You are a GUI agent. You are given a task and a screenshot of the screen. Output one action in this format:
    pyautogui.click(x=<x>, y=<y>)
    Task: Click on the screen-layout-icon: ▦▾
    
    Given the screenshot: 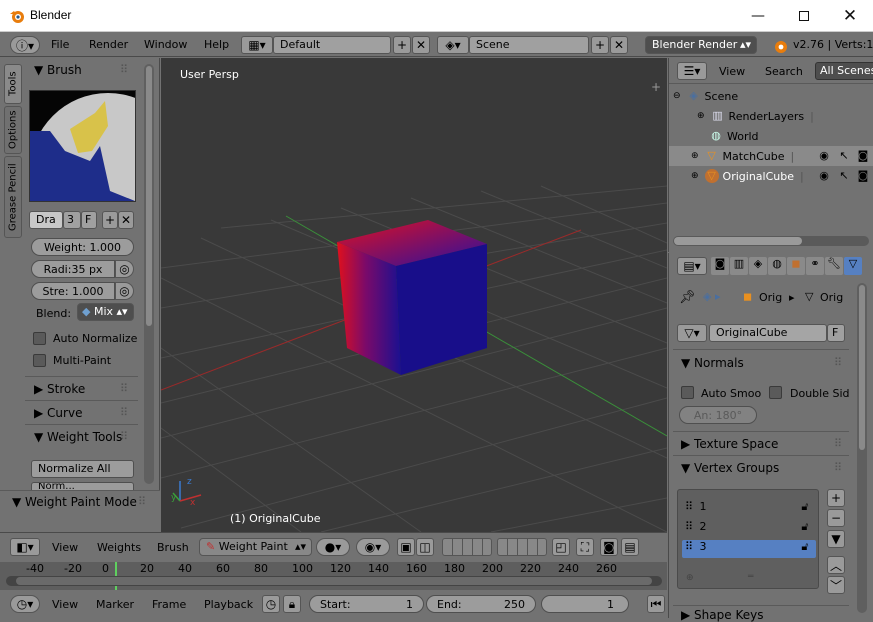 What is the action you would take?
    pyautogui.click(x=257, y=45)
    